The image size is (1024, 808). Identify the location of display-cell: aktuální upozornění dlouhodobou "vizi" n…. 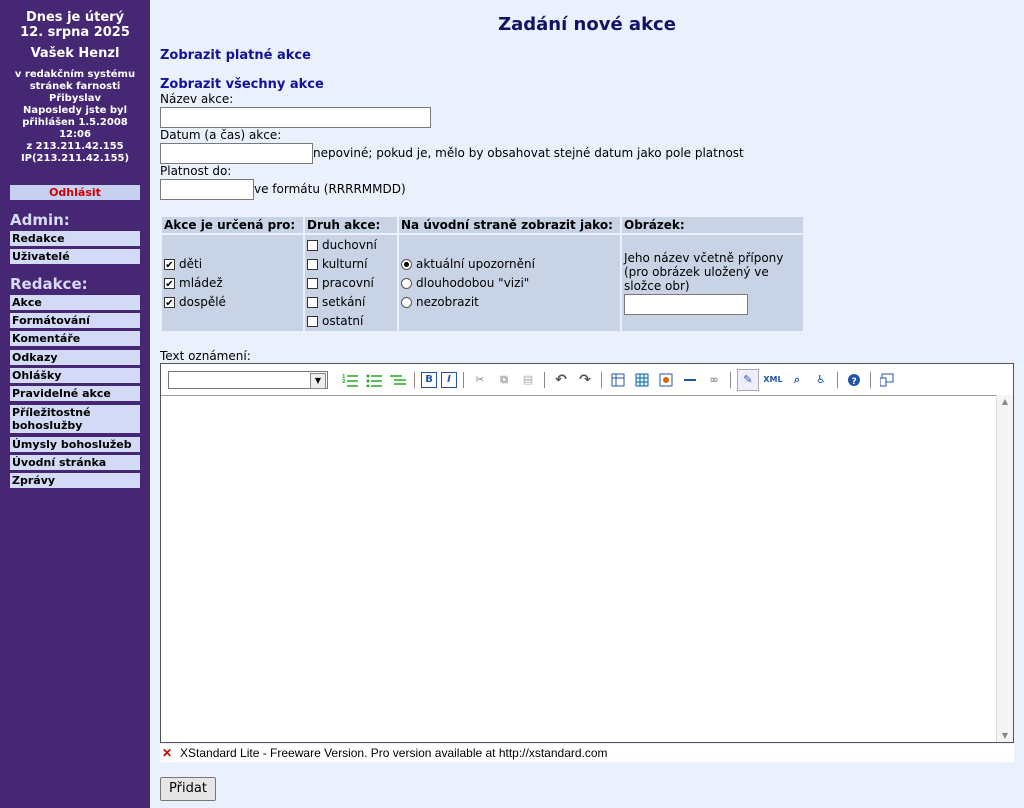
(509, 283).